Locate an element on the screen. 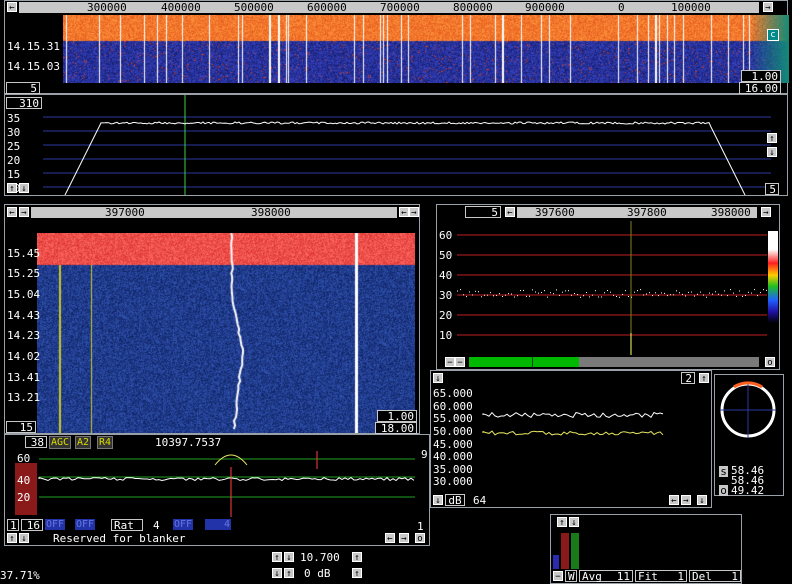 This screenshot has width=792, height=584. bottom-left-box: 15 is located at coordinates (21, 427).